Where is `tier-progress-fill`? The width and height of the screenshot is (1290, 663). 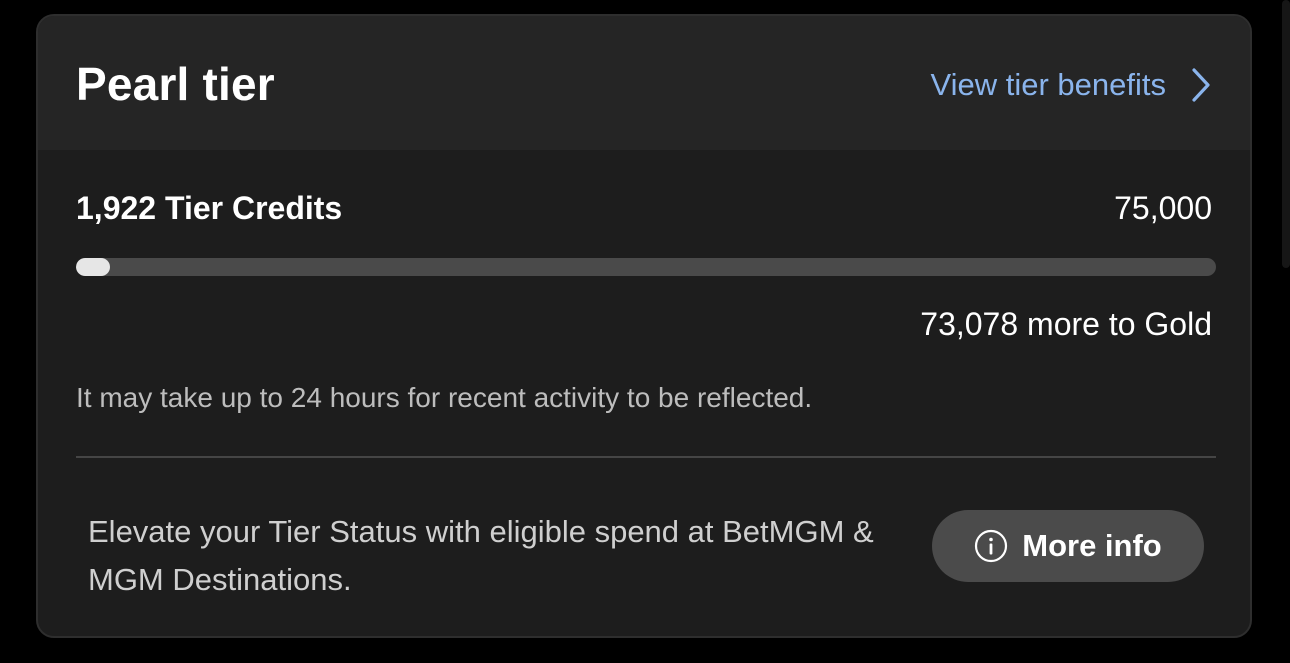 tier-progress-fill is located at coordinates (93, 267).